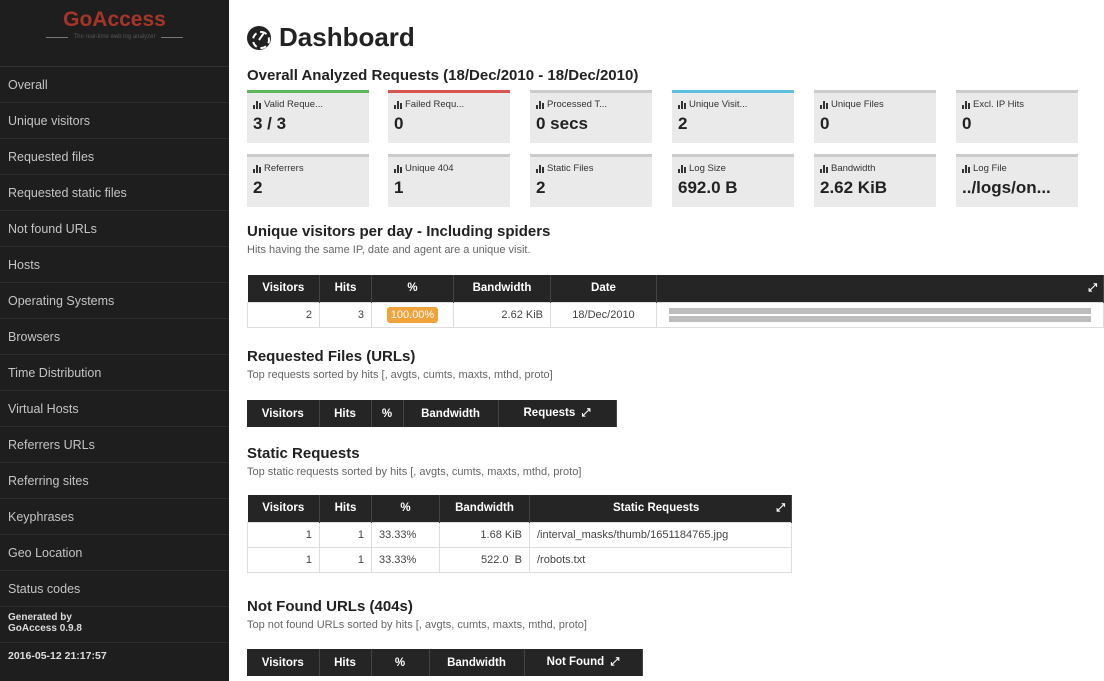 Image resolution: width=1104 pixels, height=681 pixels. I want to click on stat-label: Excl. IP Hits, so click(999, 104).